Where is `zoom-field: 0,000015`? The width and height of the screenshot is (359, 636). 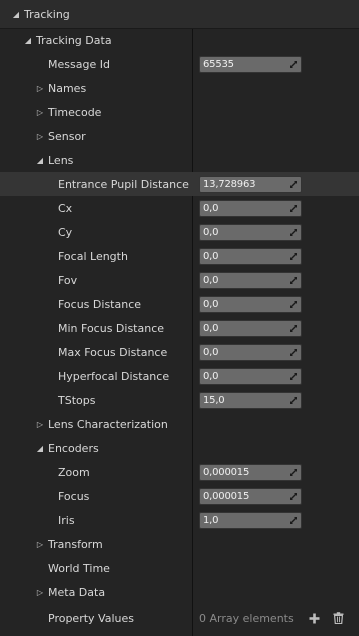 zoom-field: 0,000015 is located at coordinates (250, 472).